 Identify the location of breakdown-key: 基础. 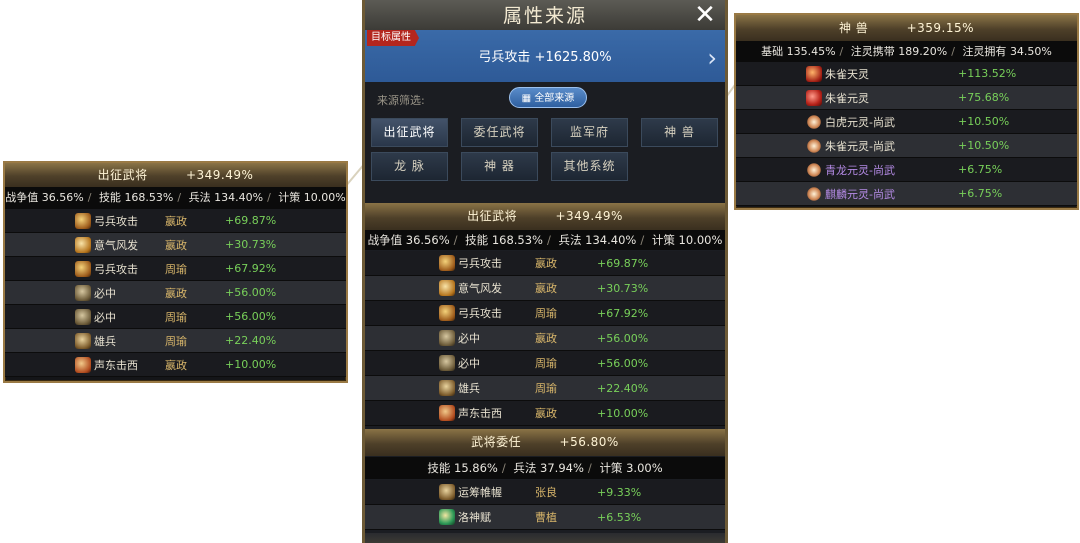
(772, 51).